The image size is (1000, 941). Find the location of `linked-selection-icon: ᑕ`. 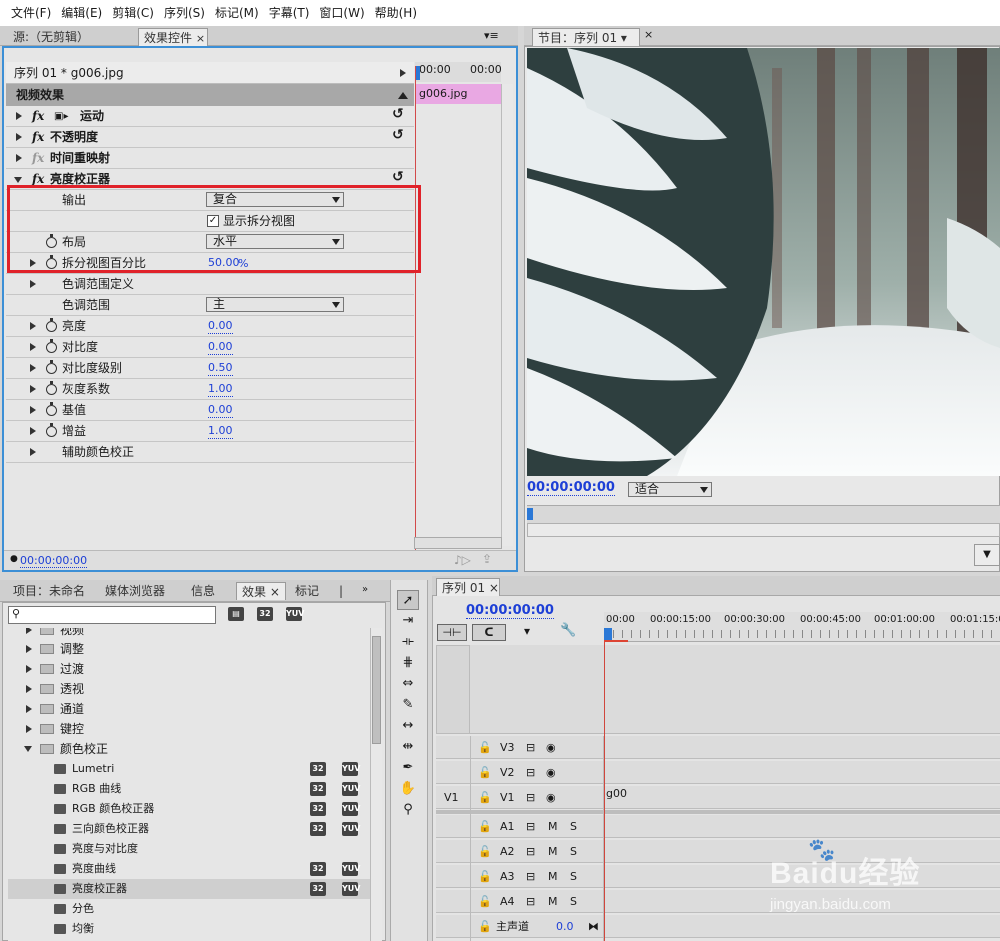

linked-selection-icon: ᑕ is located at coordinates (489, 632).